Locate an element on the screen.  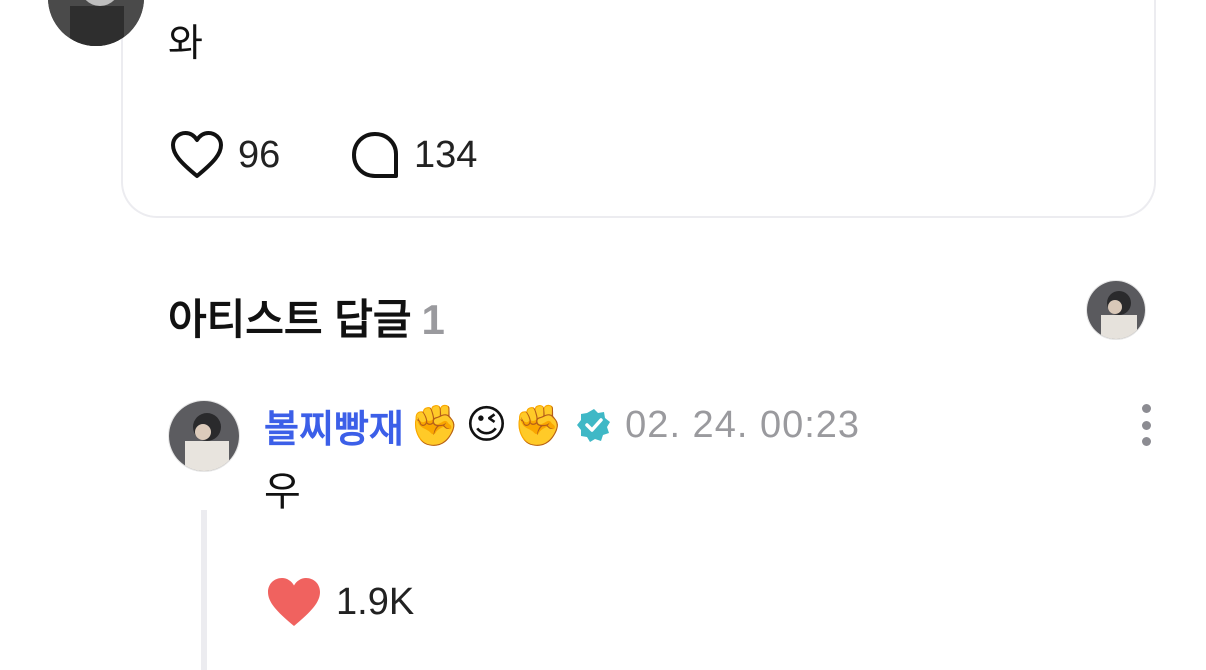
comment-bubble-icon is located at coordinates (375, 155).